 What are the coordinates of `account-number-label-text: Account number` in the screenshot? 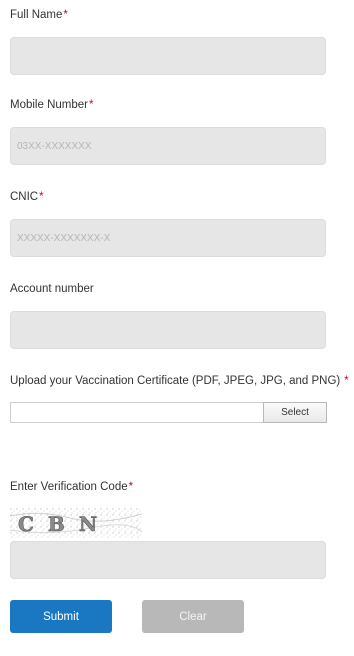 It's located at (52, 289).